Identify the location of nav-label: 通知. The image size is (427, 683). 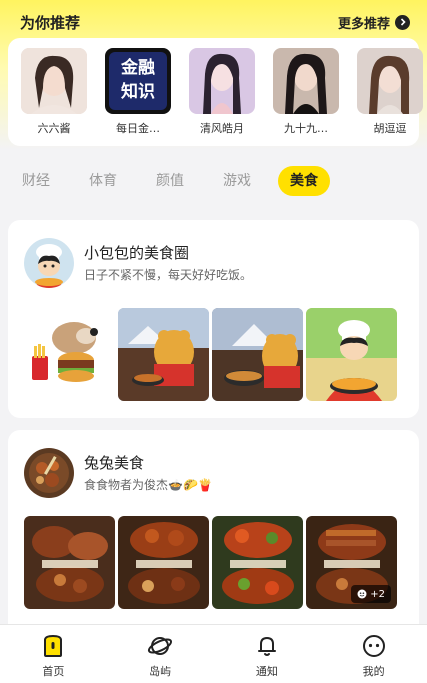
(266, 671).